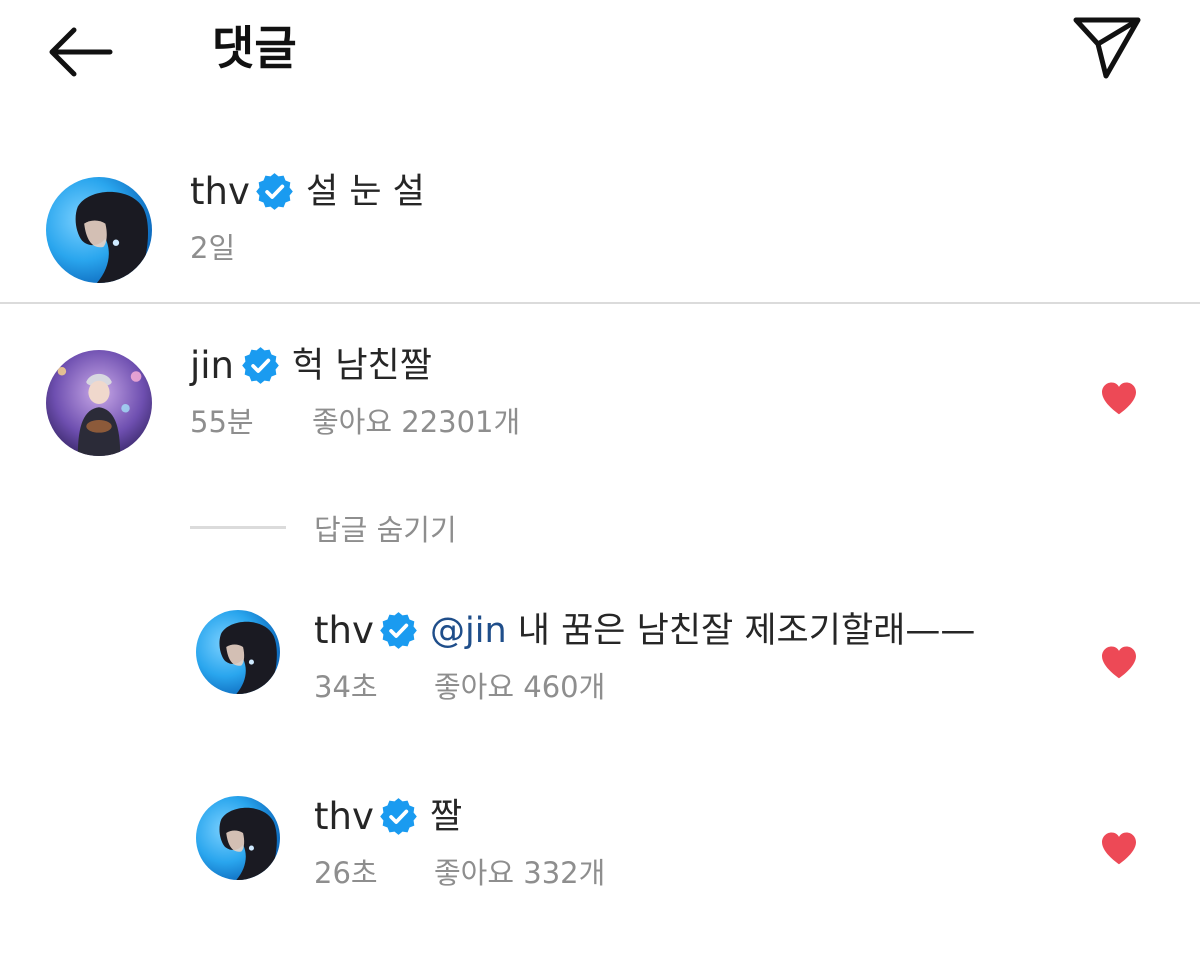  I want to click on arrow-left-icon, so click(82, 52).